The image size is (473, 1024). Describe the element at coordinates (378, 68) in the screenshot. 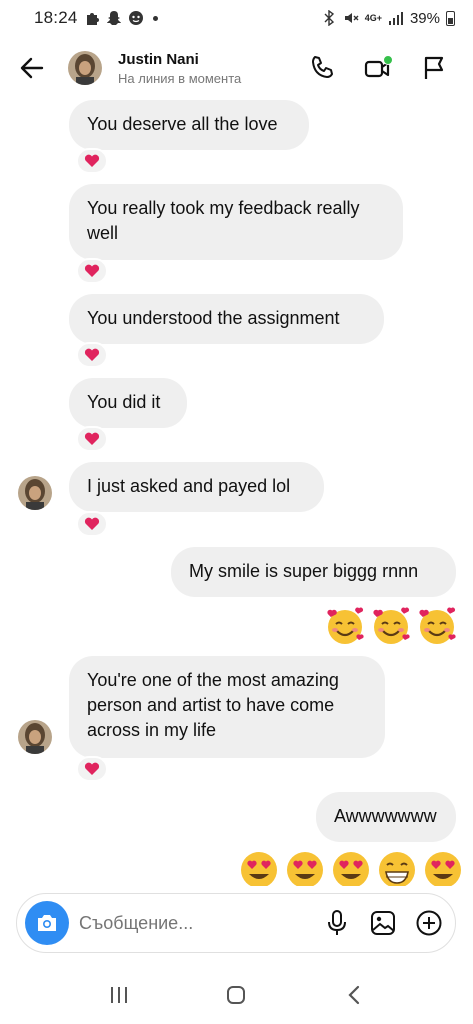

I see `video-call-button` at that location.